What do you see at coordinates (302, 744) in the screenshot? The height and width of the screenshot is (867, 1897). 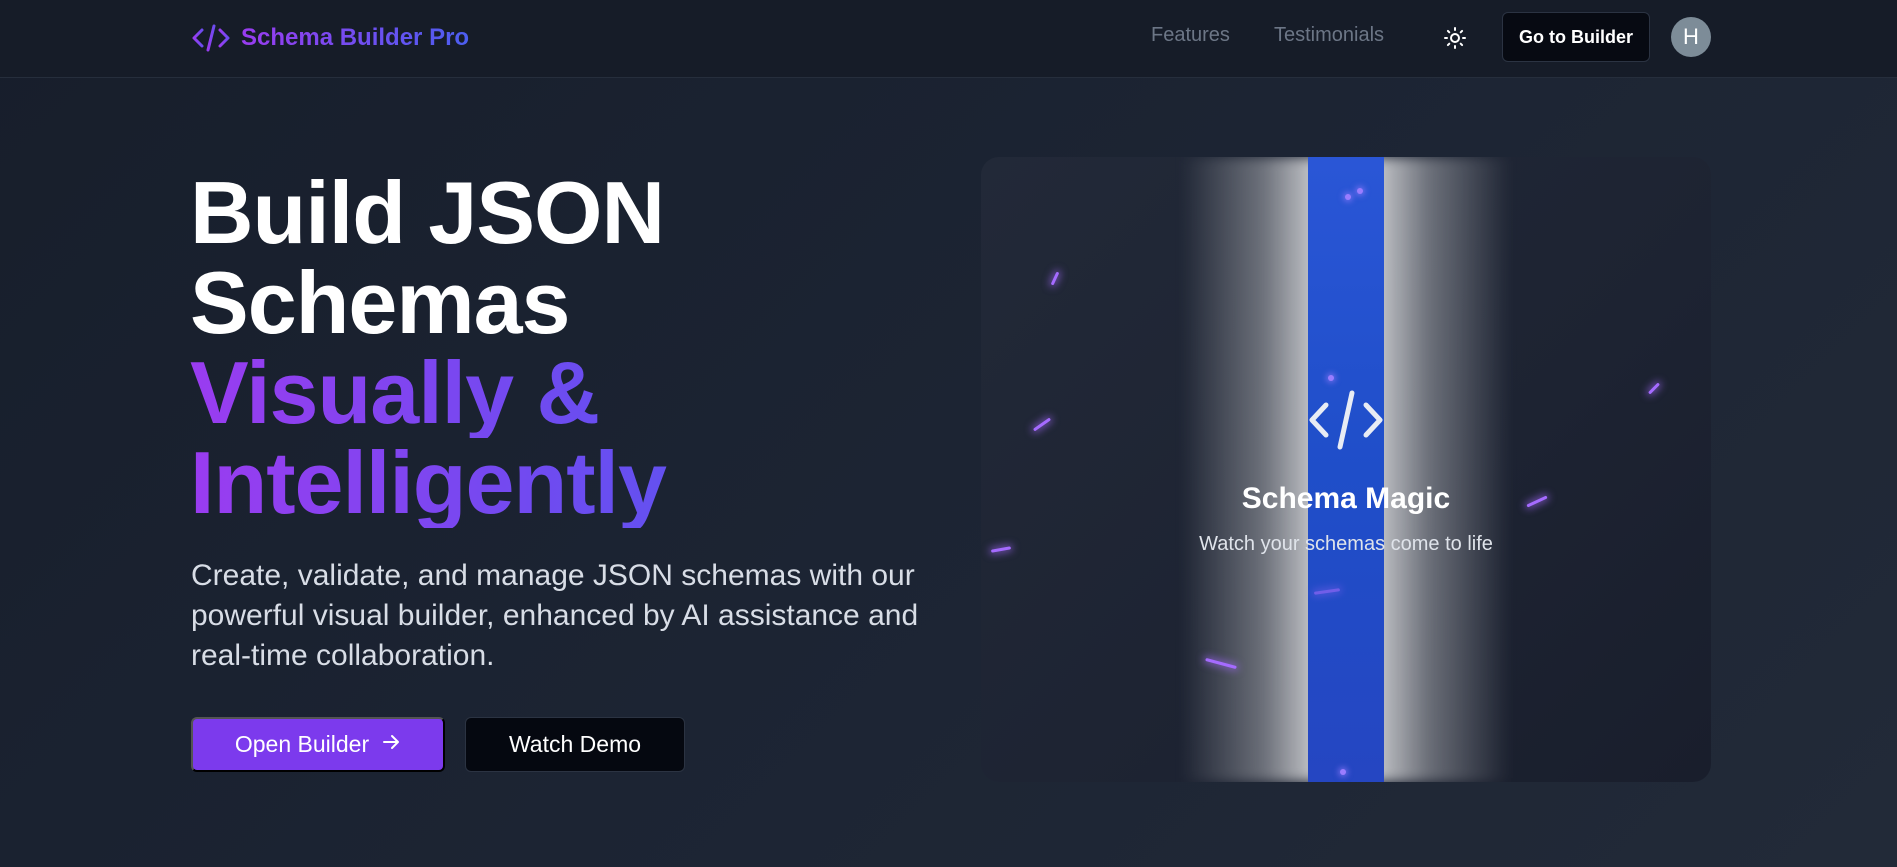 I see `open-builder-label: Open Builder` at bounding box center [302, 744].